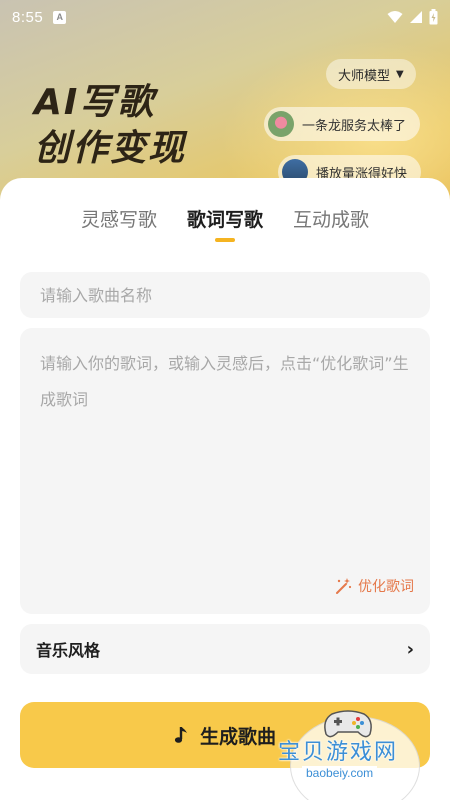 The width and height of the screenshot is (450, 800). Describe the element at coordinates (416, 17) in the screenshot. I see `signal-icon` at that location.